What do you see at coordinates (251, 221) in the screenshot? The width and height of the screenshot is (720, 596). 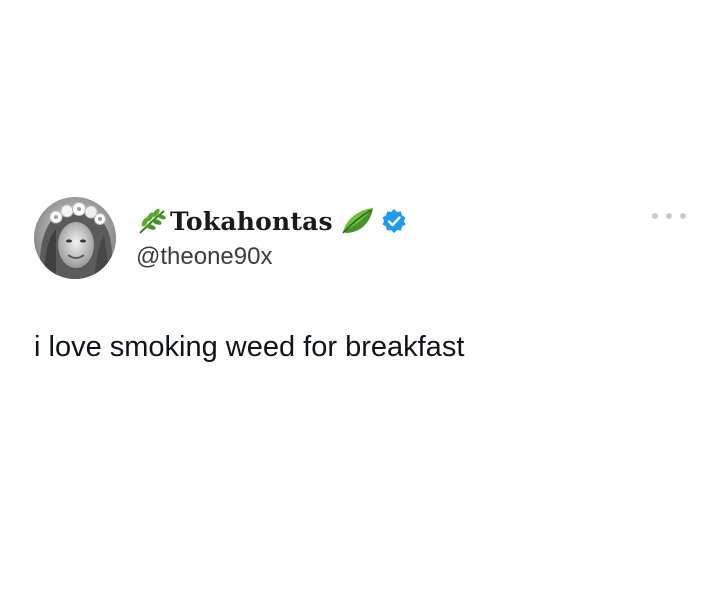 I see `author-display-name: Tokahontas` at bounding box center [251, 221].